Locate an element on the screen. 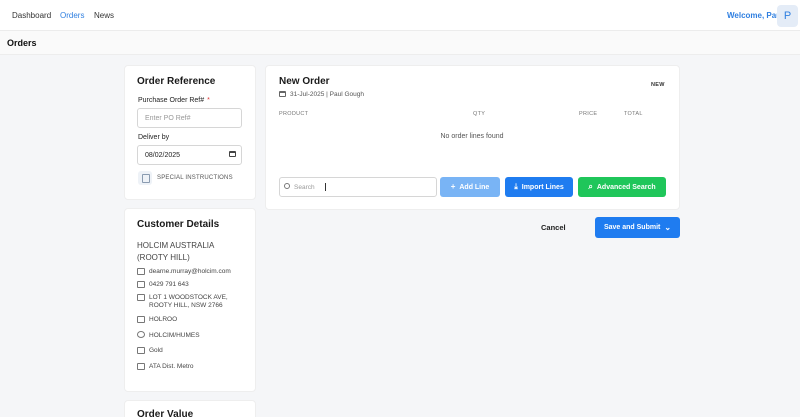 This screenshot has height=417, width=800. special-instructions-label: SPECIAL INSTRUCTIONS is located at coordinates (195, 178).